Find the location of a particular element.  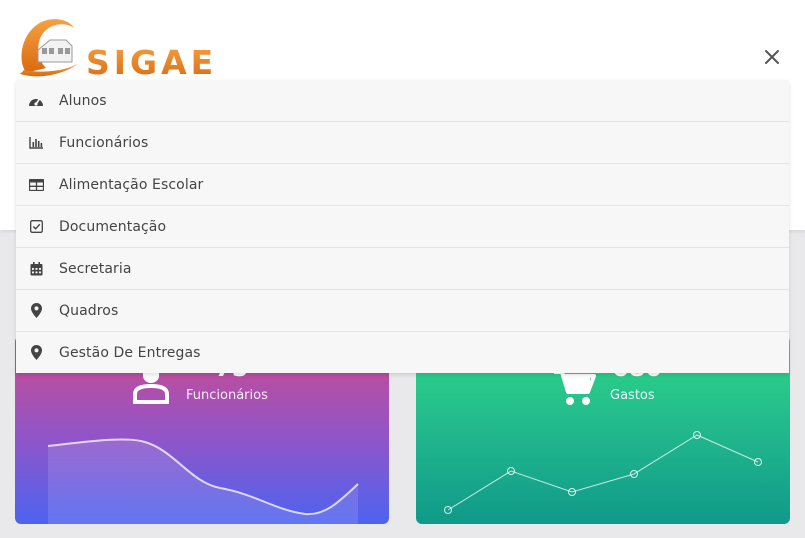

menu-item-label: Alimentação Escolar is located at coordinates (131, 184).